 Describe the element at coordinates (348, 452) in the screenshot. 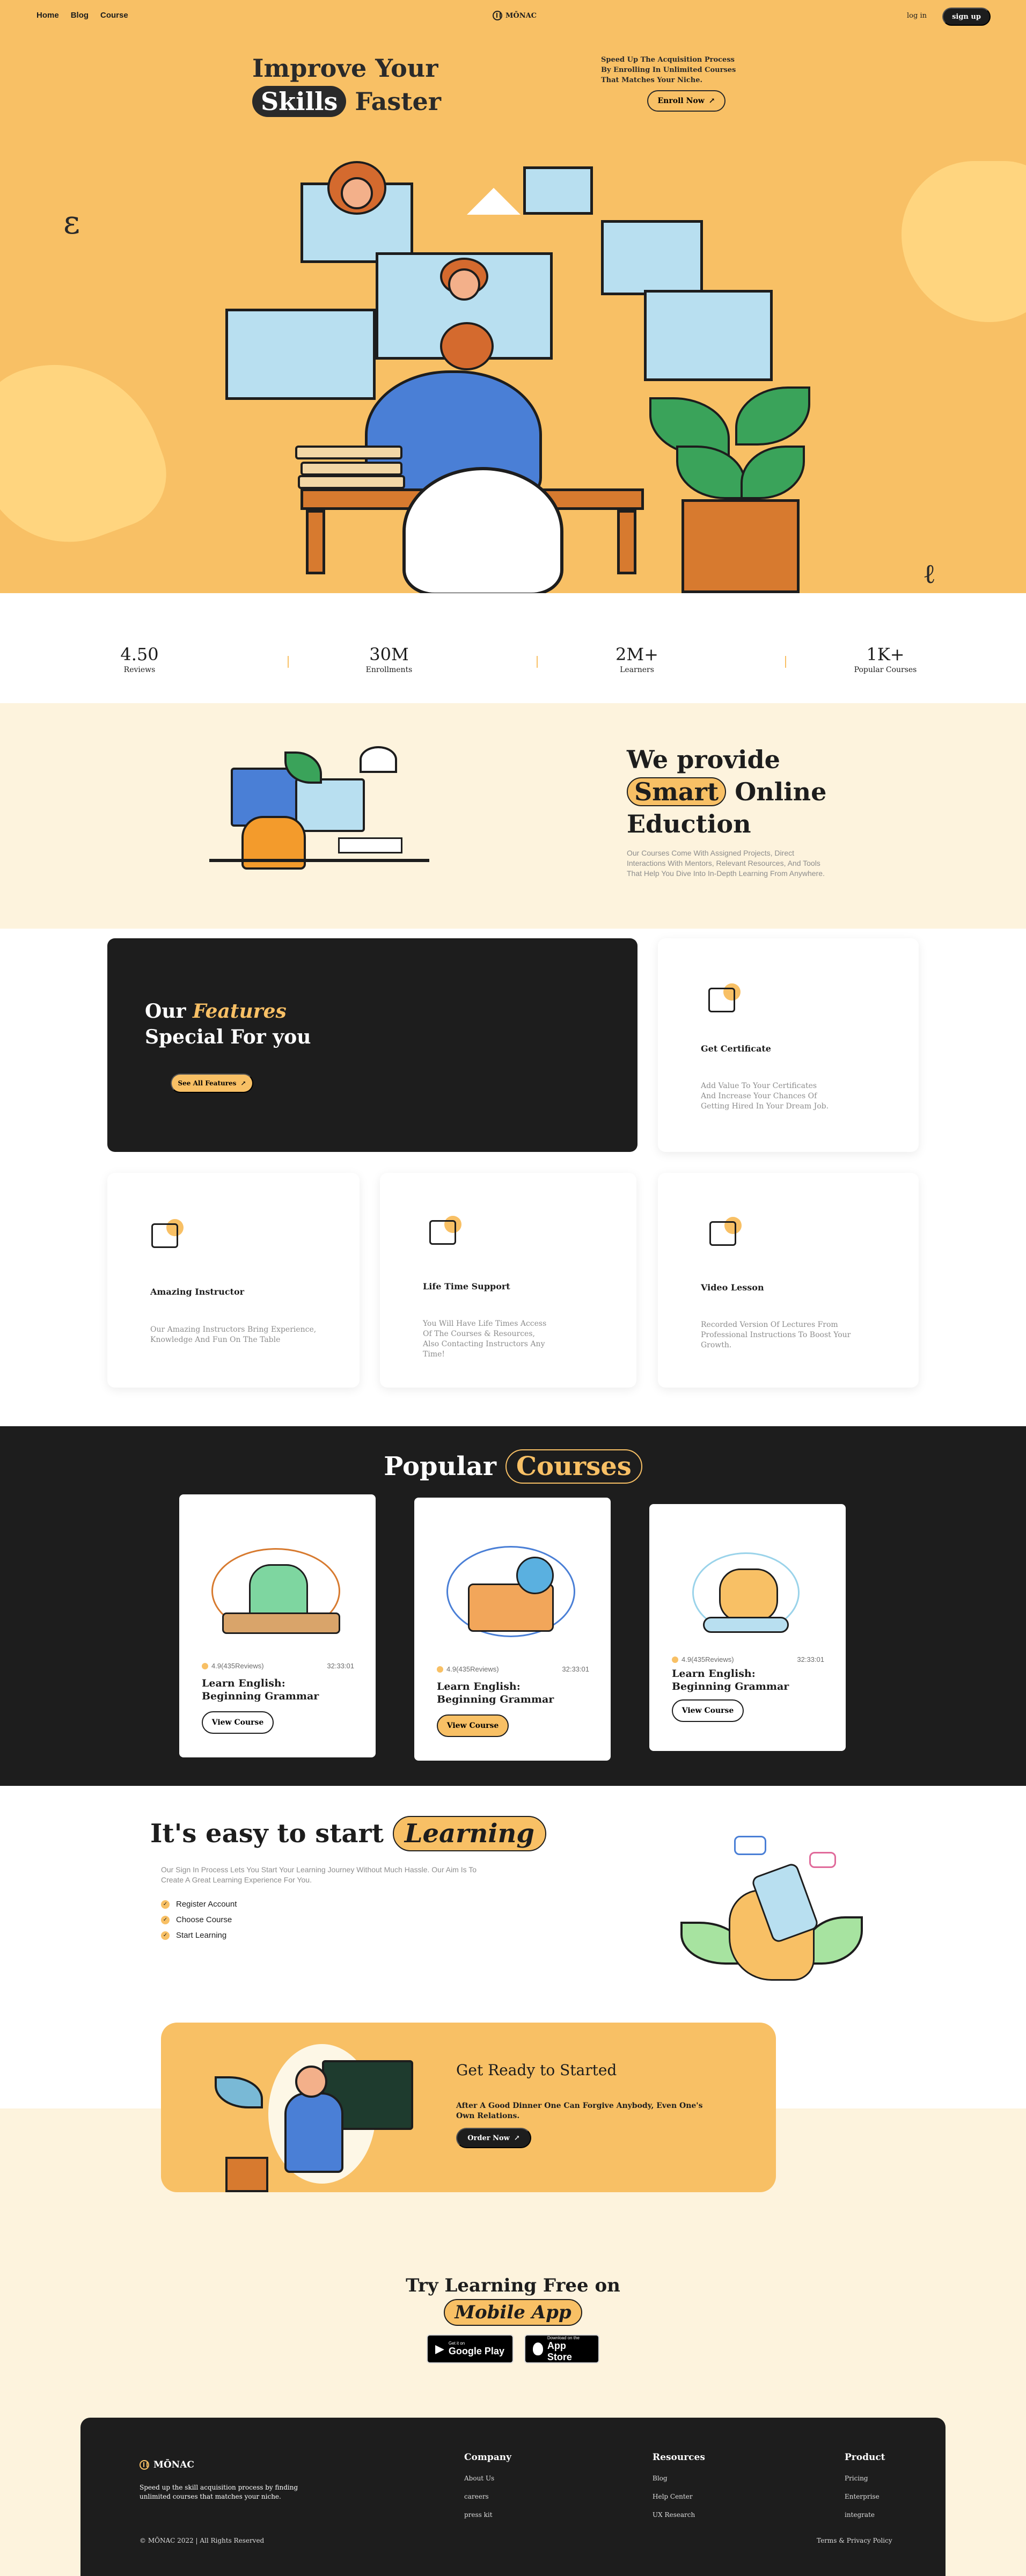

I see `books-shape` at that location.